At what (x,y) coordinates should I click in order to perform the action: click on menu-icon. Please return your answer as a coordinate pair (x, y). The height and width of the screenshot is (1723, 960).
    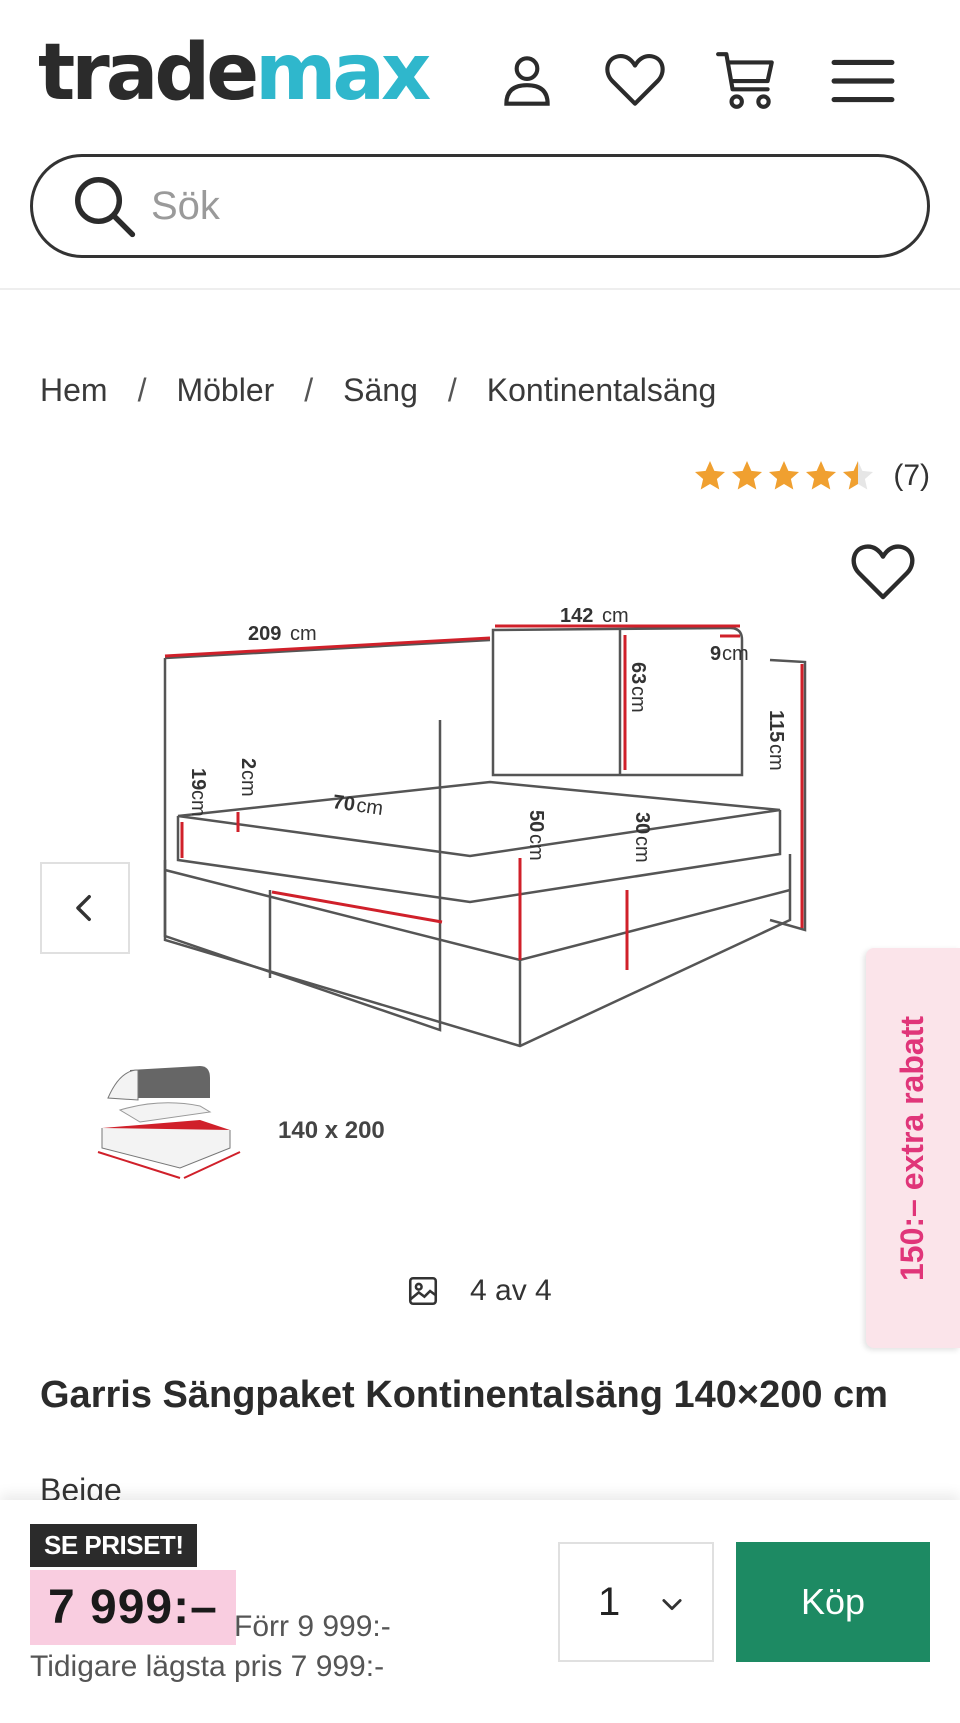
    Looking at the image, I should click on (863, 81).